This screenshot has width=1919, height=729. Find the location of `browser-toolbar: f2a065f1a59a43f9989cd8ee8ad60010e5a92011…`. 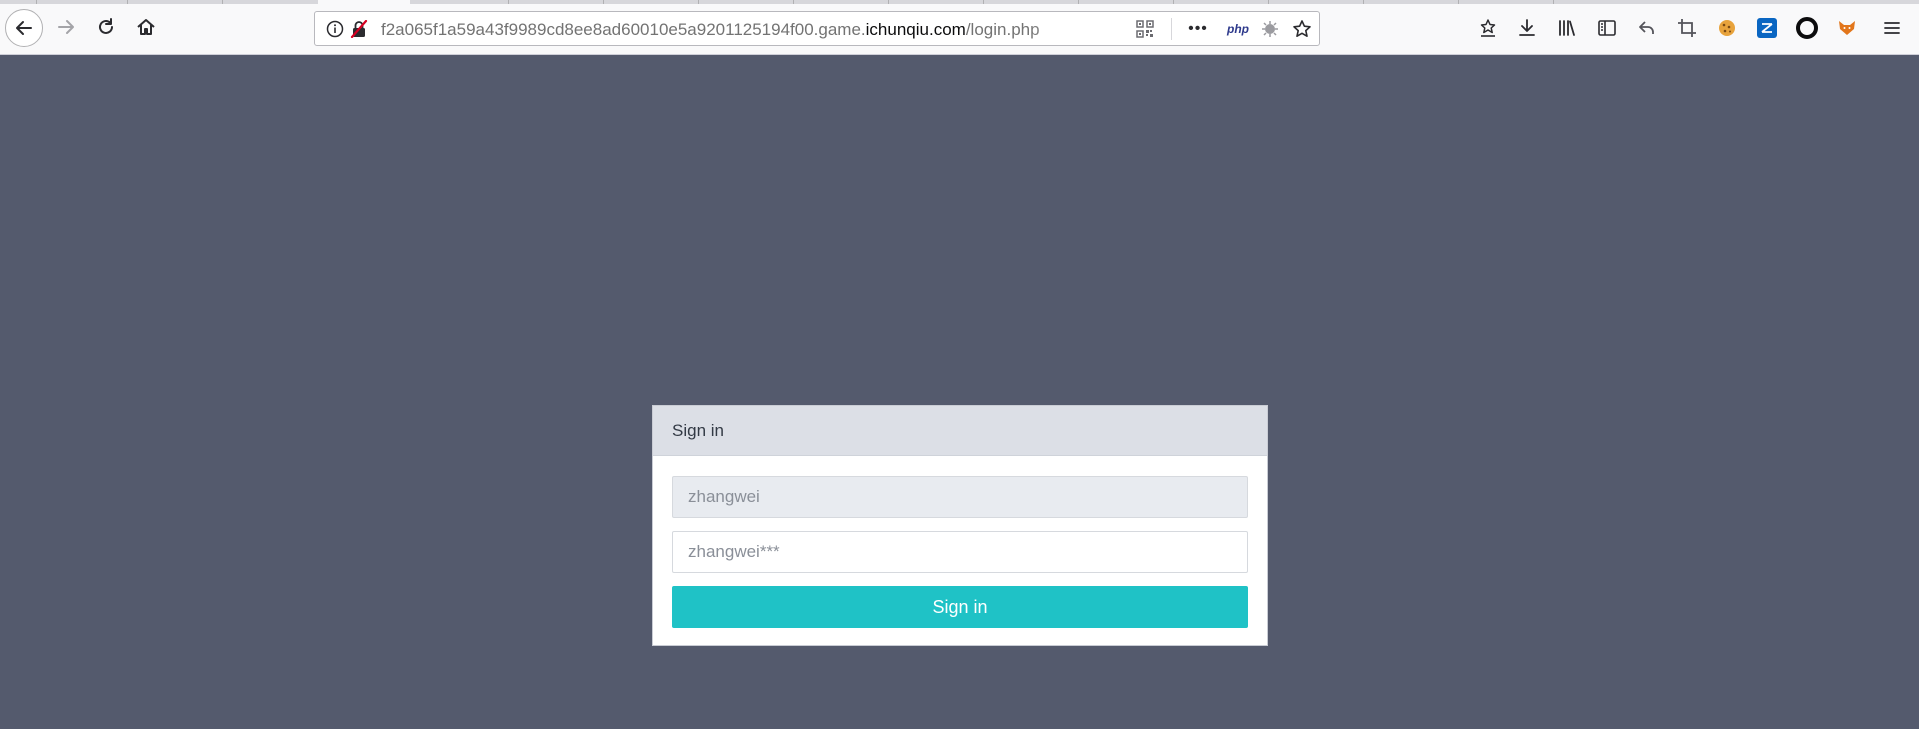

browser-toolbar: f2a065f1a59a43f9989cd8ee8ad60010e5a92011… is located at coordinates (959, 27).